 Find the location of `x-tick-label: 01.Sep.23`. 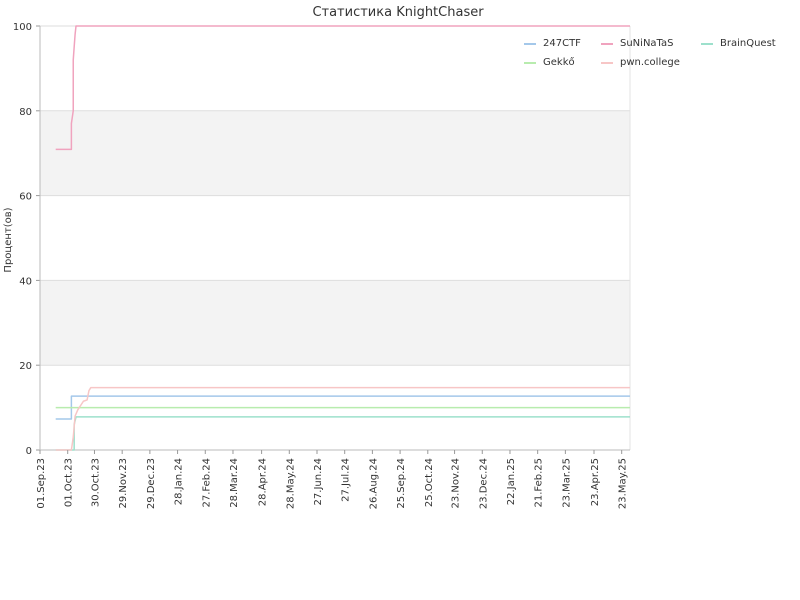

x-tick-label: 01.Sep.23 is located at coordinates (41, 483).